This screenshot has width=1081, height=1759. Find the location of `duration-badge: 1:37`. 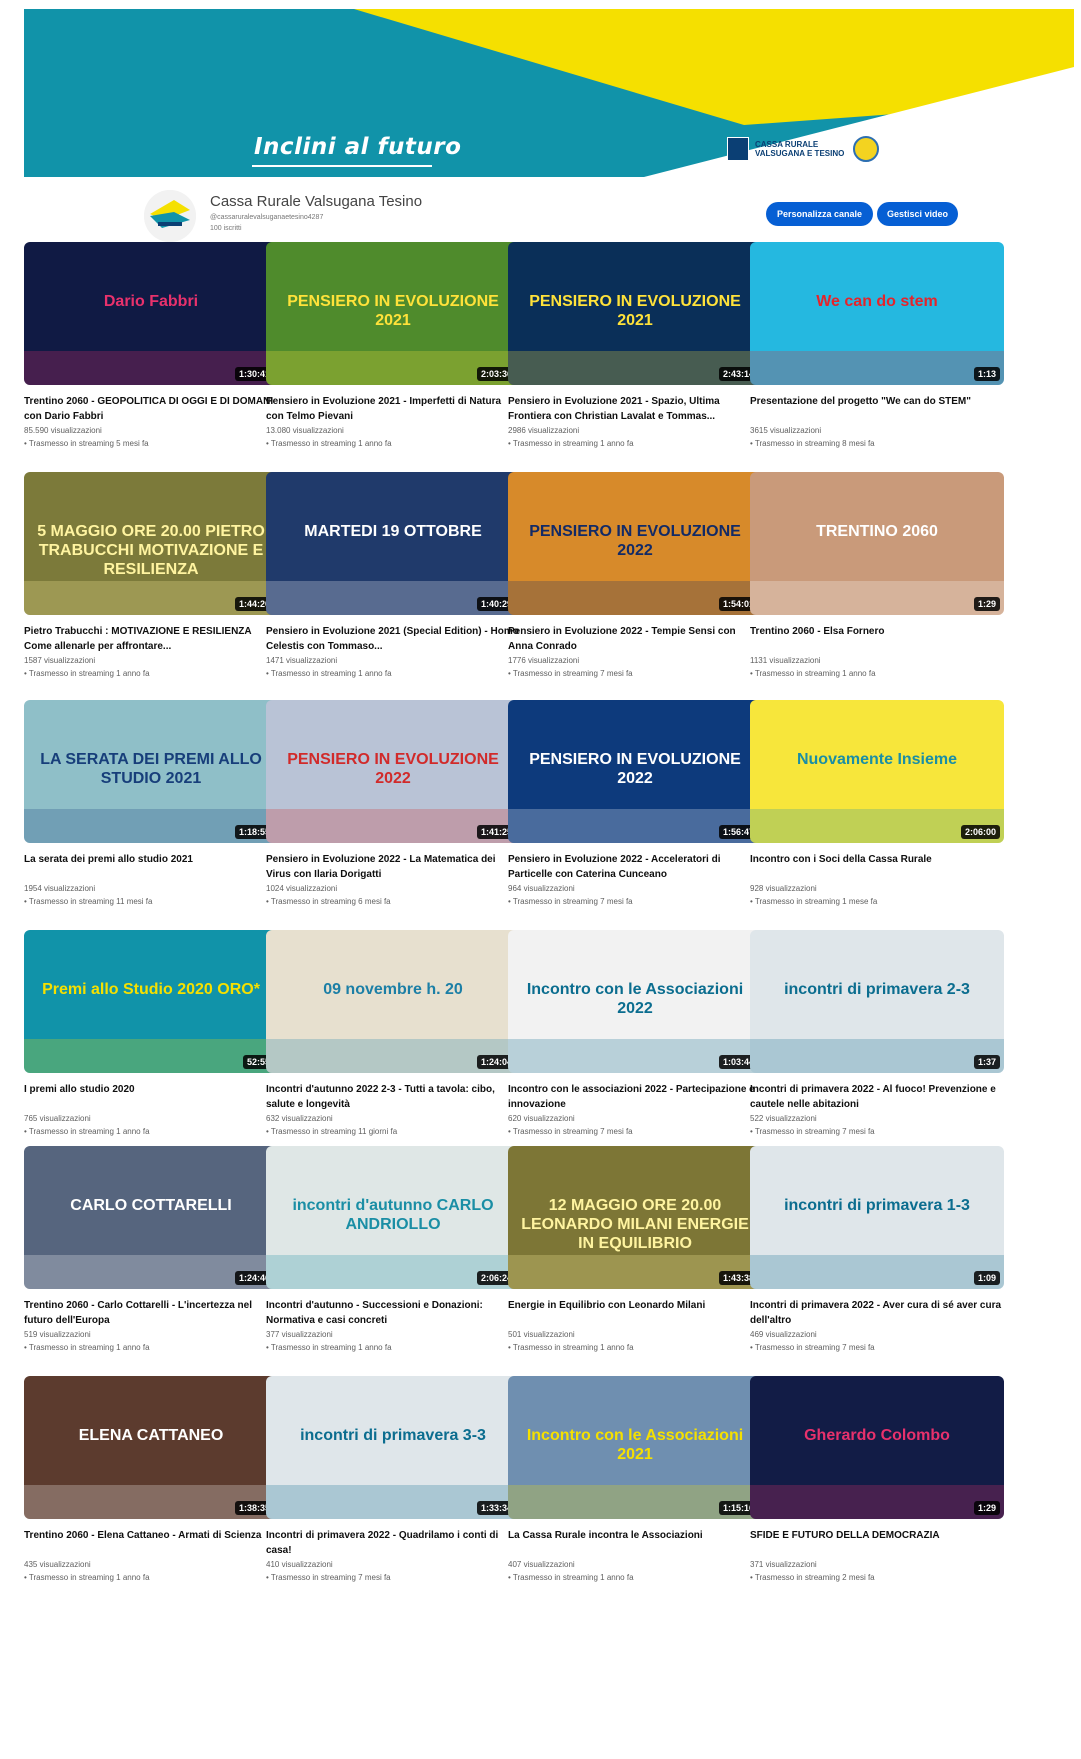

duration-badge: 1:37 is located at coordinates (986, 1062).